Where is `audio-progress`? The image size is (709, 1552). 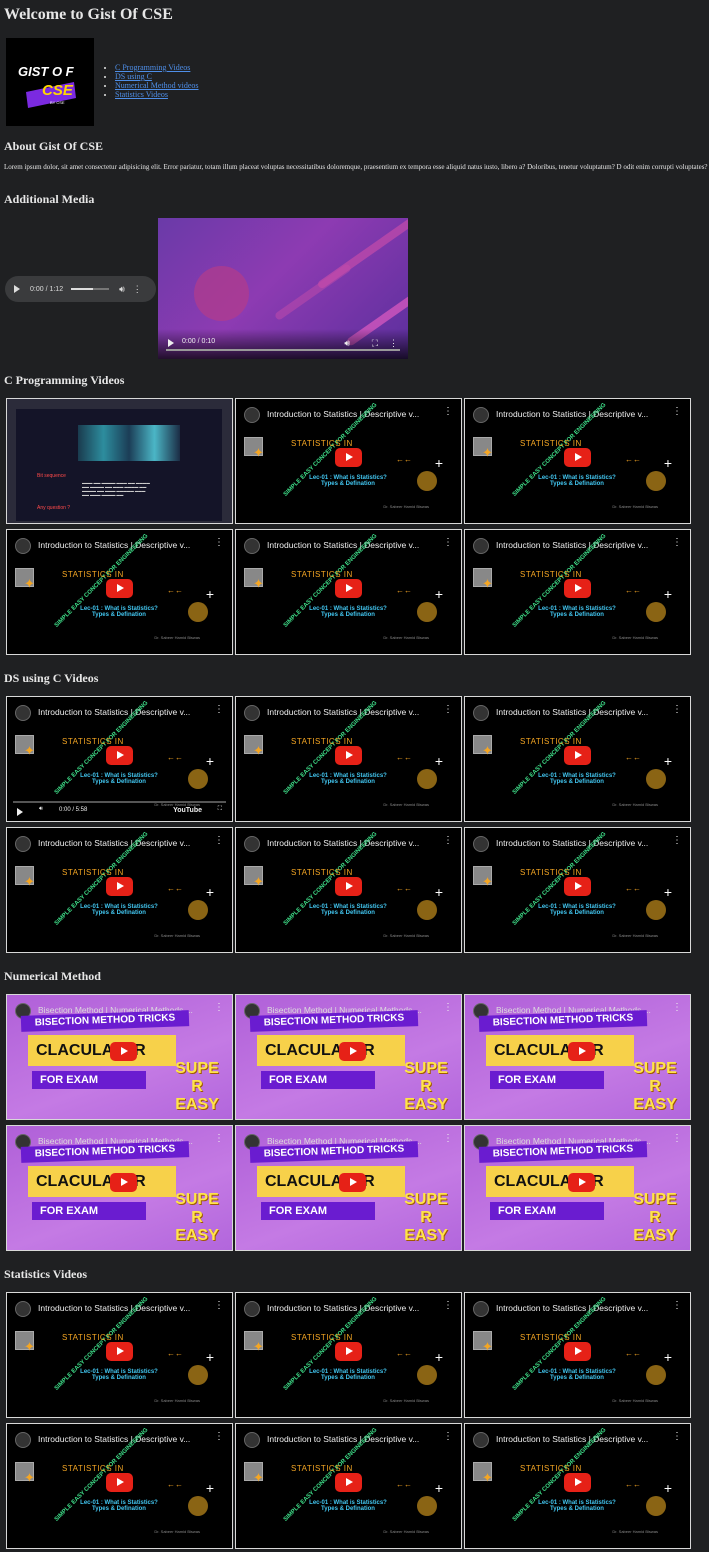
audio-progress is located at coordinates (90, 289).